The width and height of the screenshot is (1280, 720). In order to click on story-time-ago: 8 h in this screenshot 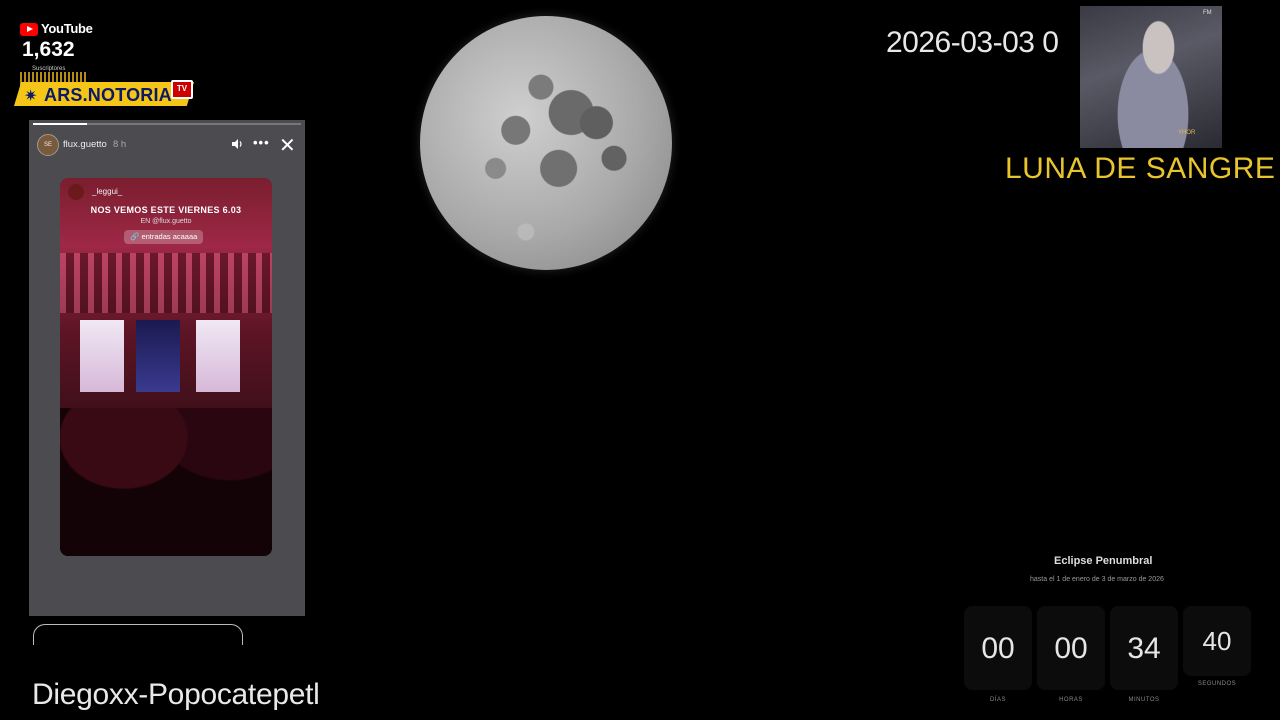, I will do `click(120, 144)`.